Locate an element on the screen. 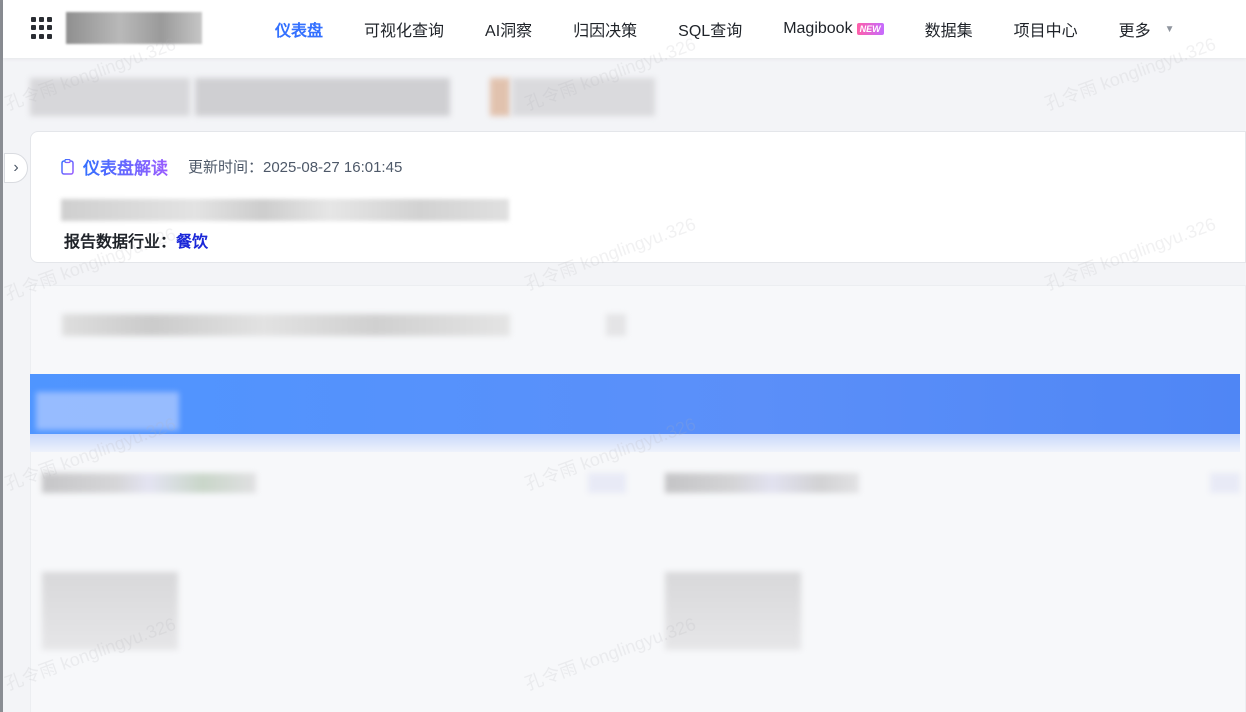 Image resolution: width=1246 pixels, height=712 pixels. blurred-metric-title-left is located at coordinates (149, 483).